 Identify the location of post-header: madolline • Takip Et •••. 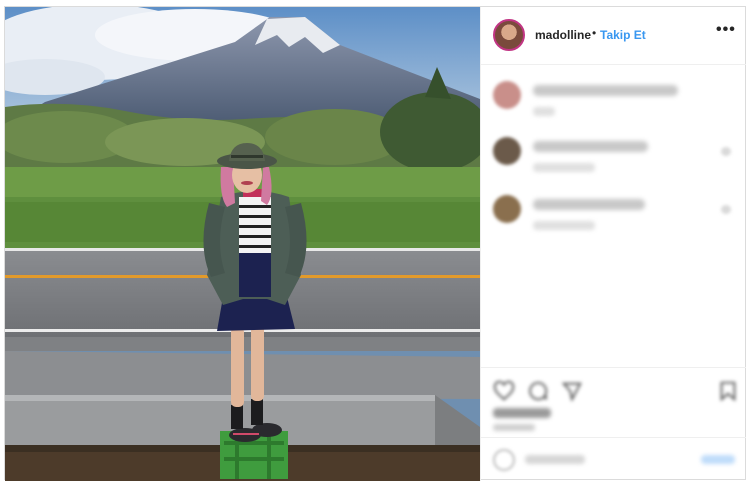
(613, 36).